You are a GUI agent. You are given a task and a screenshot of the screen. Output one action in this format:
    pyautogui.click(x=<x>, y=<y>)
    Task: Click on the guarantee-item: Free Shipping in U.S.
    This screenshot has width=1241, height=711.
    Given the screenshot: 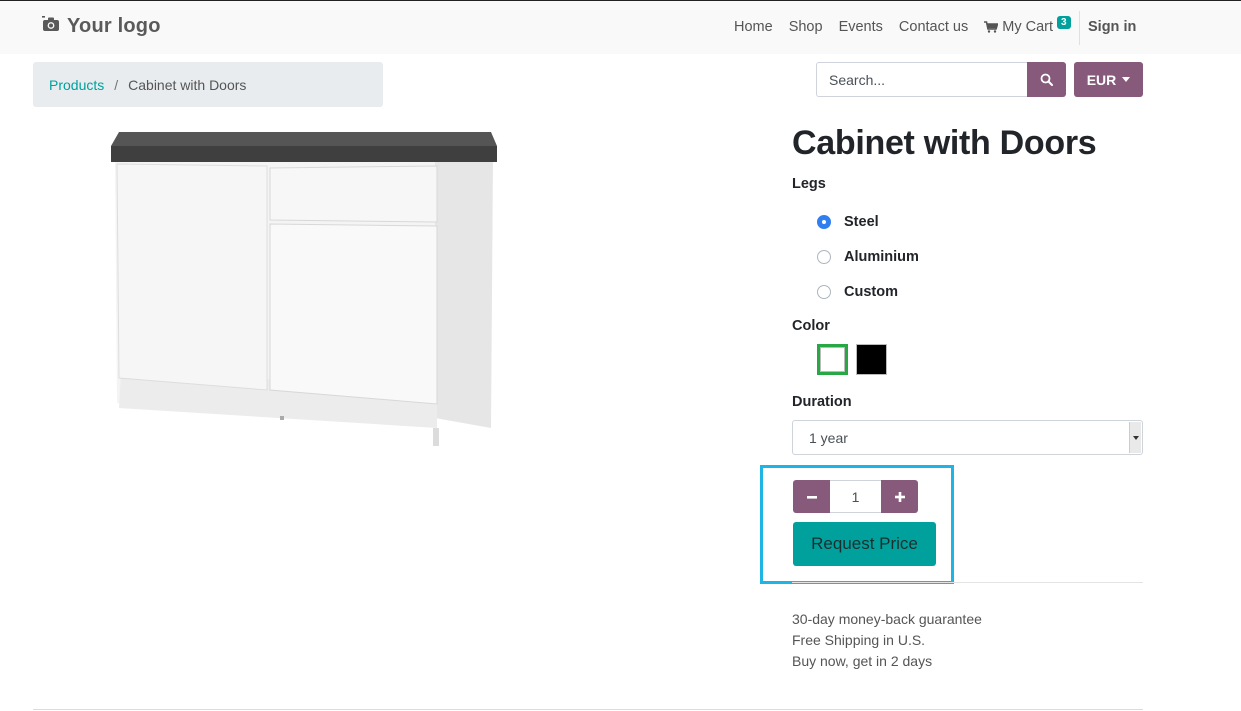 What is the action you would take?
    pyautogui.click(x=859, y=640)
    